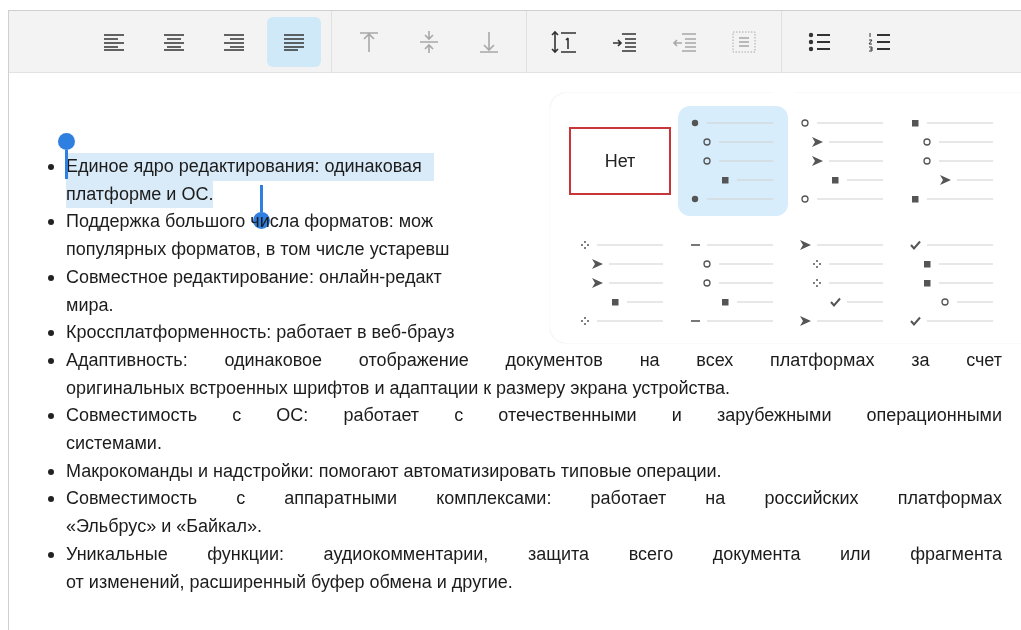 This screenshot has width=1021, height=630. Describe the element at coordinates (534, 360) in the screenshot. I see `list-item-text: Адаптивность: одинаковое отображение документов на всех платформах за счет` at that location.